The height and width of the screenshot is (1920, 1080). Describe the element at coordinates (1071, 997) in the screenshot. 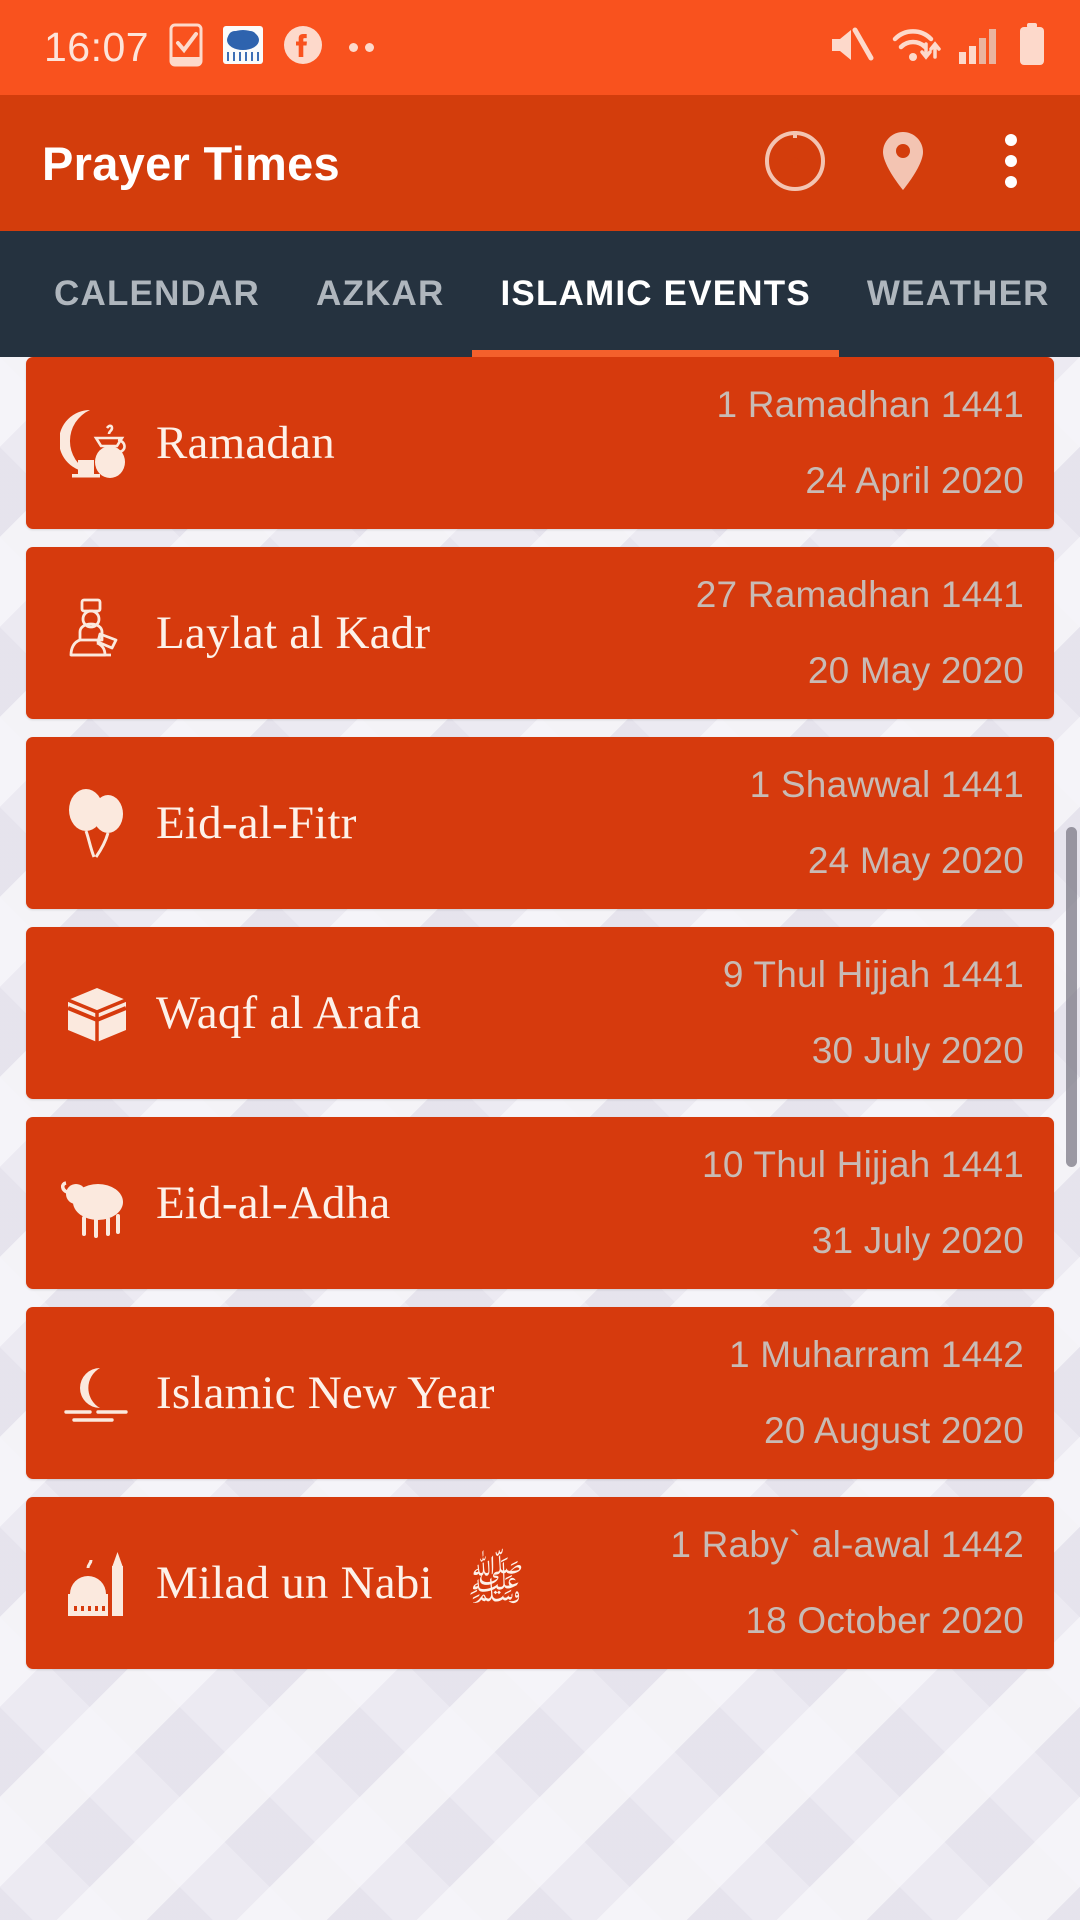

I see `vertical-scrollbar` at that location.